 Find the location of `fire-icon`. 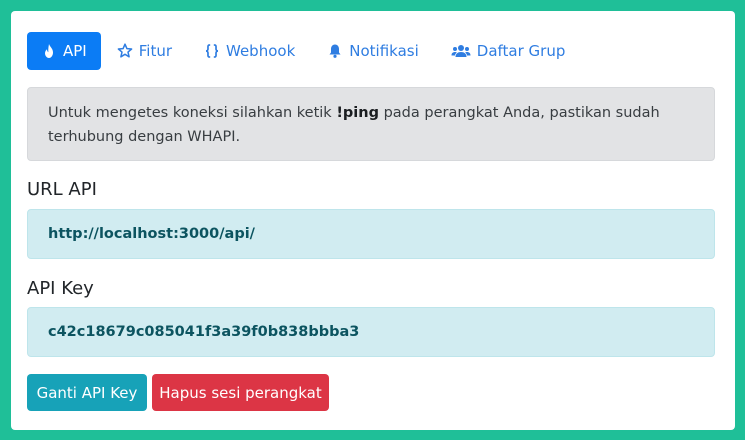

fire-icon is located at coordinates (49, 51).